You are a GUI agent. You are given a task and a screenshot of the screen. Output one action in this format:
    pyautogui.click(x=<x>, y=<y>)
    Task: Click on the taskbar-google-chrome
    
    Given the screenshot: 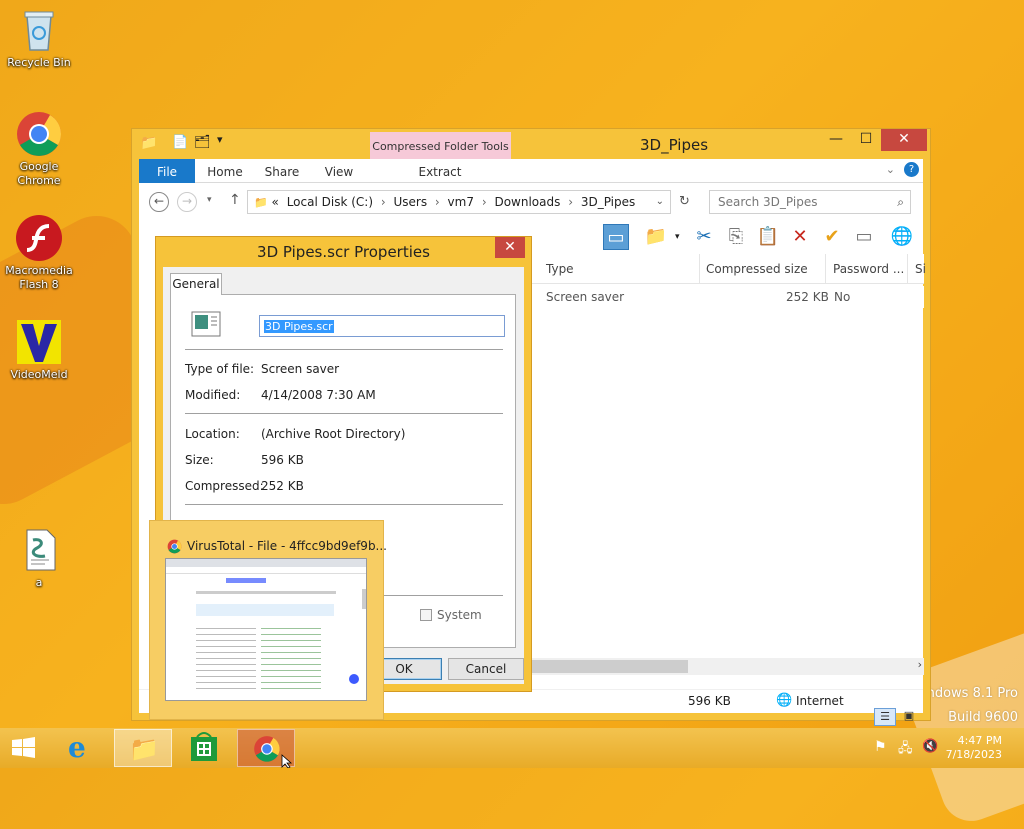 What is the action you would take?
    pyautogui.click(x=266, y=749)
    